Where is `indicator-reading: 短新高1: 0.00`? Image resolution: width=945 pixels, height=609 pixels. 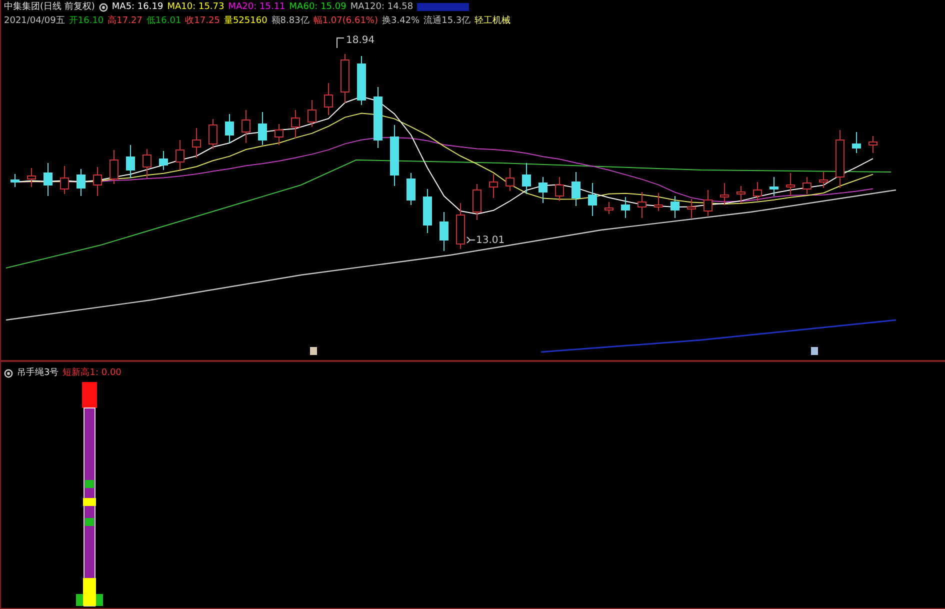 indicator-reading: 短新高1: 0.00 is located at coordinates (92, 373).